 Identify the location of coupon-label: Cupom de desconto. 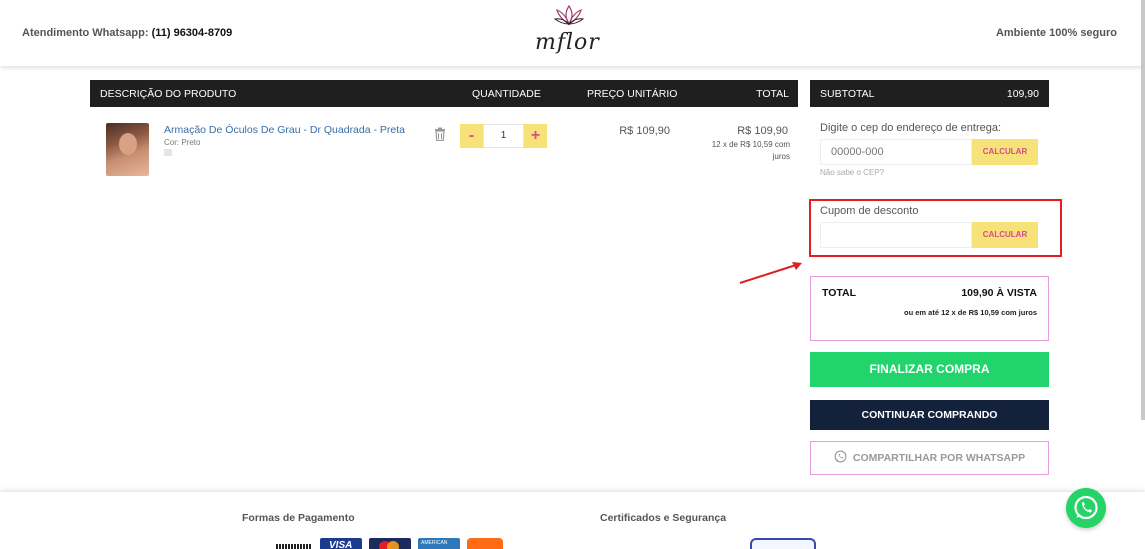
(869, 211).